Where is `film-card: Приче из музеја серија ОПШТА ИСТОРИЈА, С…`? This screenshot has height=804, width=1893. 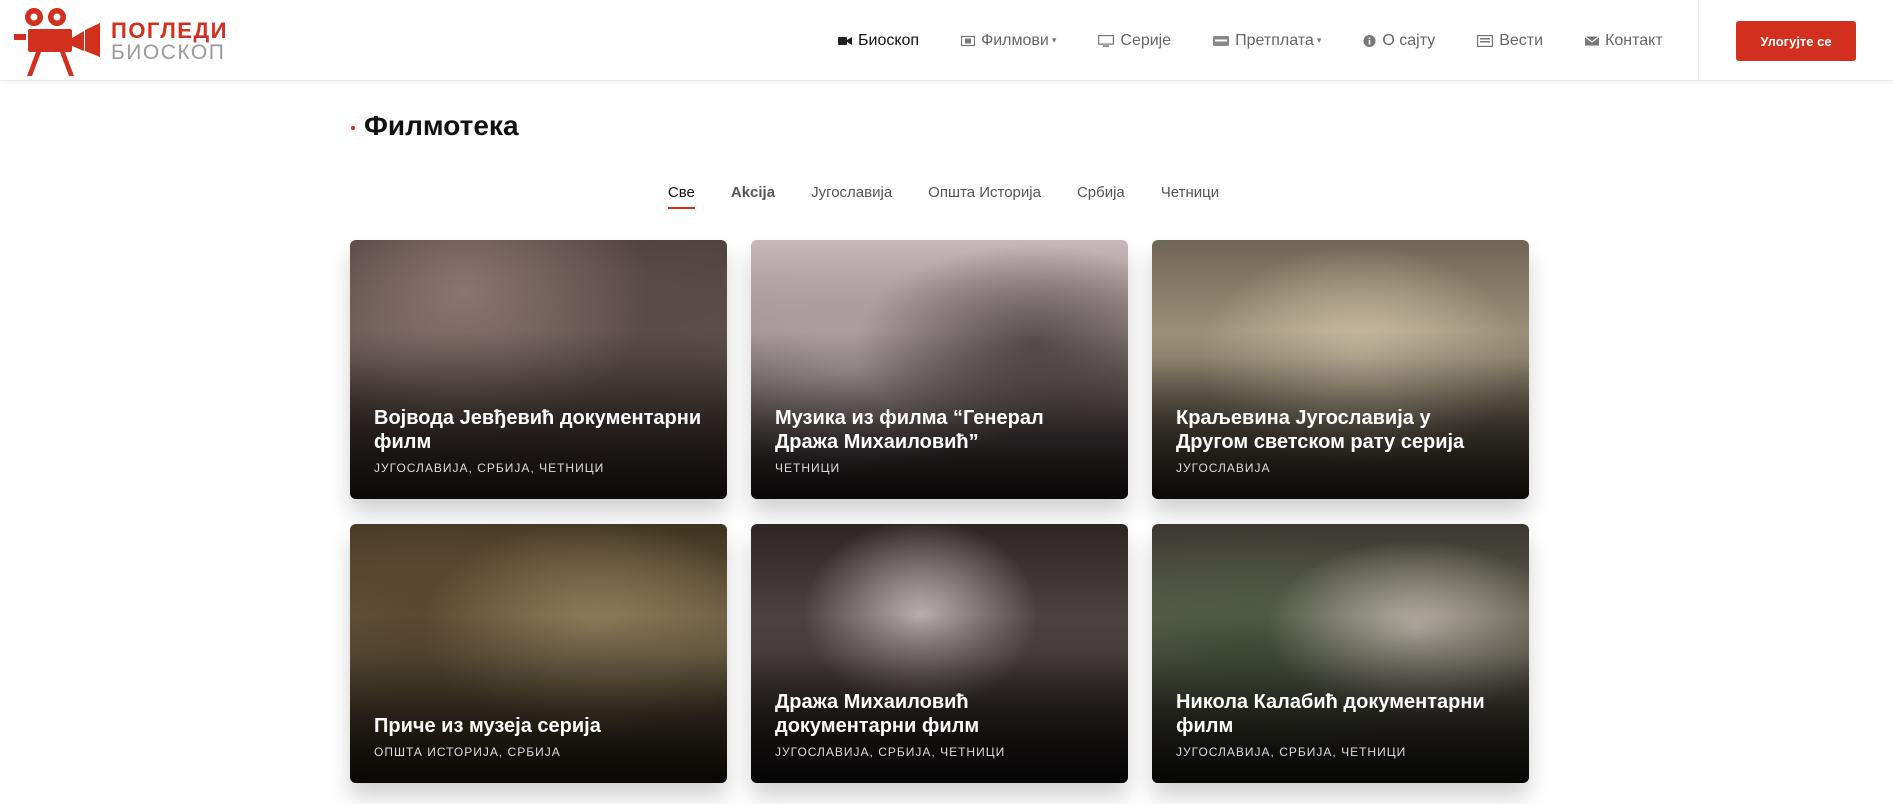
film-card: Приче из музеја серија ОПШТА ИСТОРИЈА, С… is located at coordinates (538, 653).